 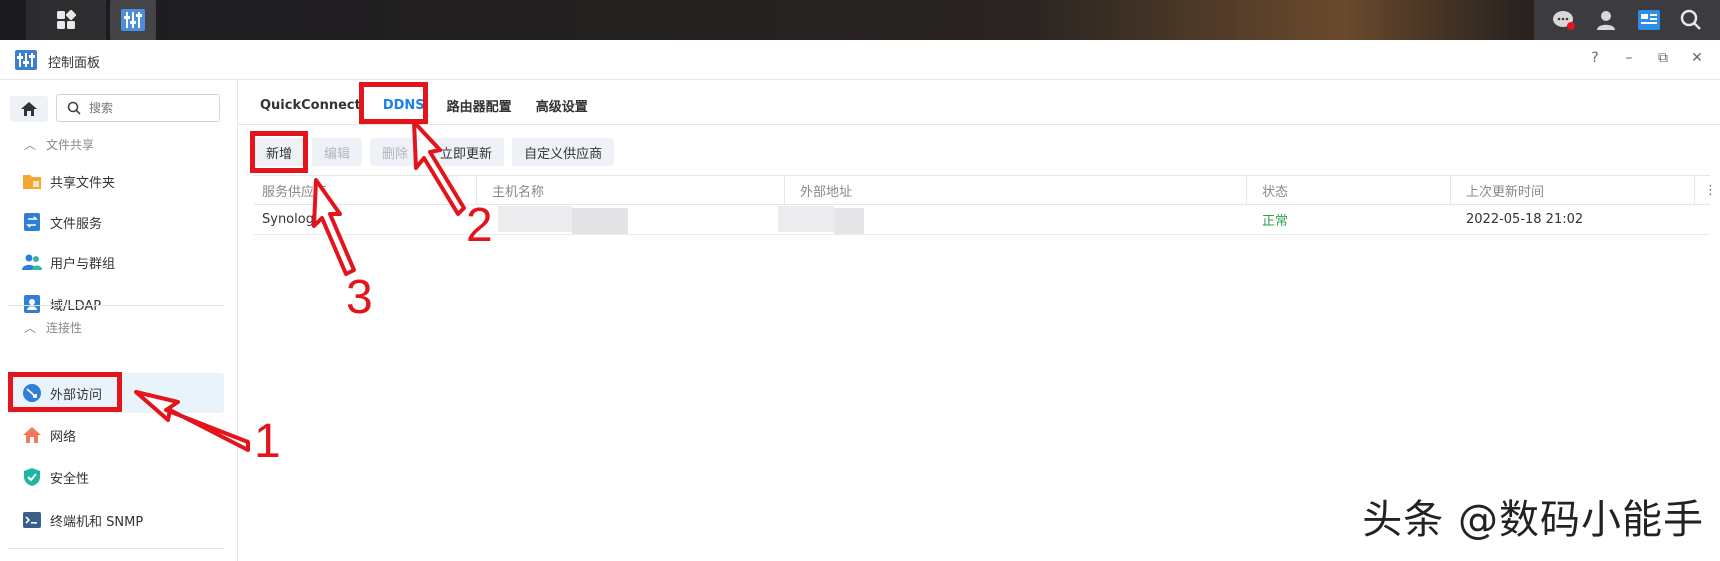 I want to click on section-header-file-sharing: ︿ 文件共享, so click(x=59, y=144).